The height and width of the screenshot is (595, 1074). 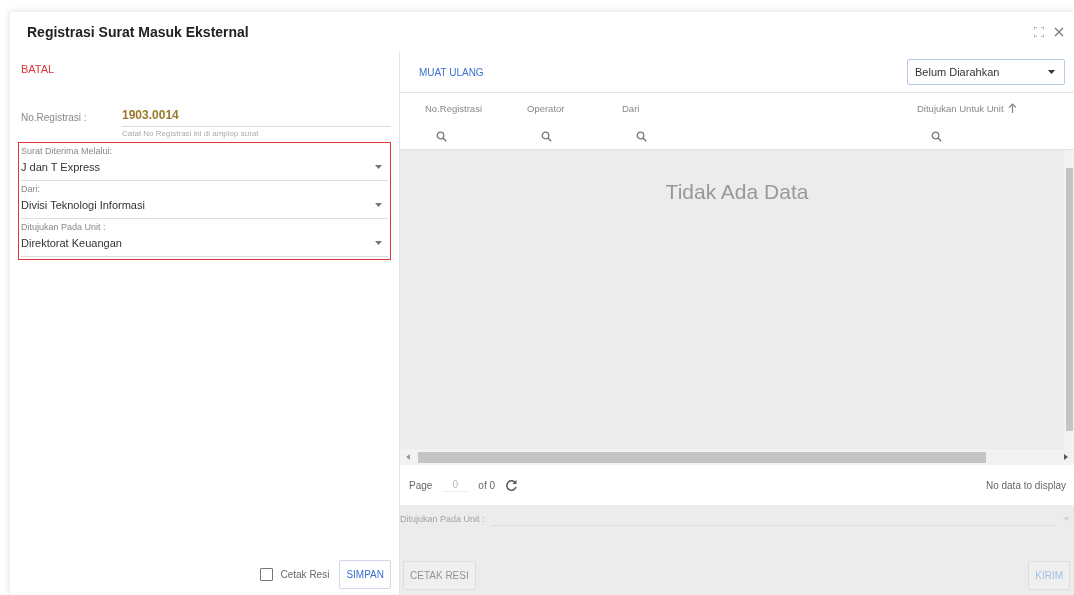 What do you see at coordinates (487, 485) in the screenshot?
I see `page-count: of 0` at bounding box center [487, 485].